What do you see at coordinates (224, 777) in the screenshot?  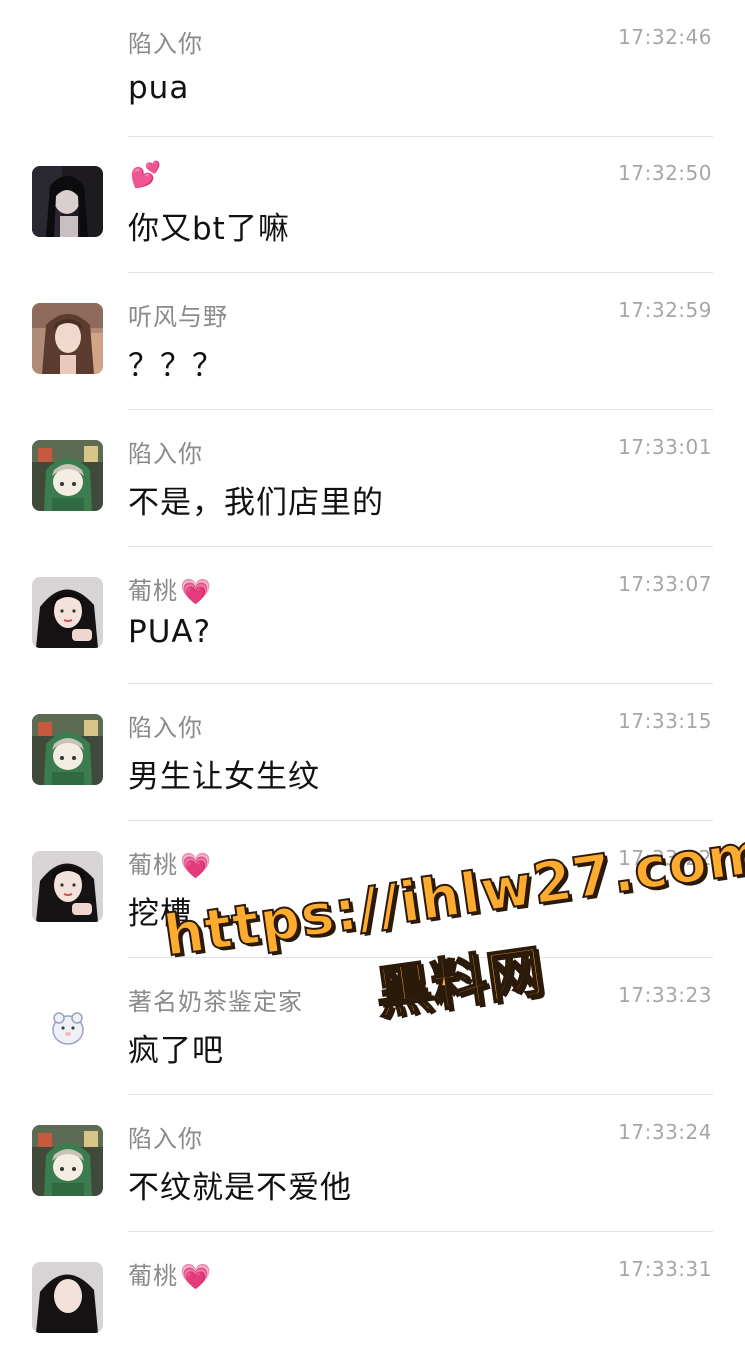 I see `message-text: 男生让女生纹` at bounding box center [224, 777].